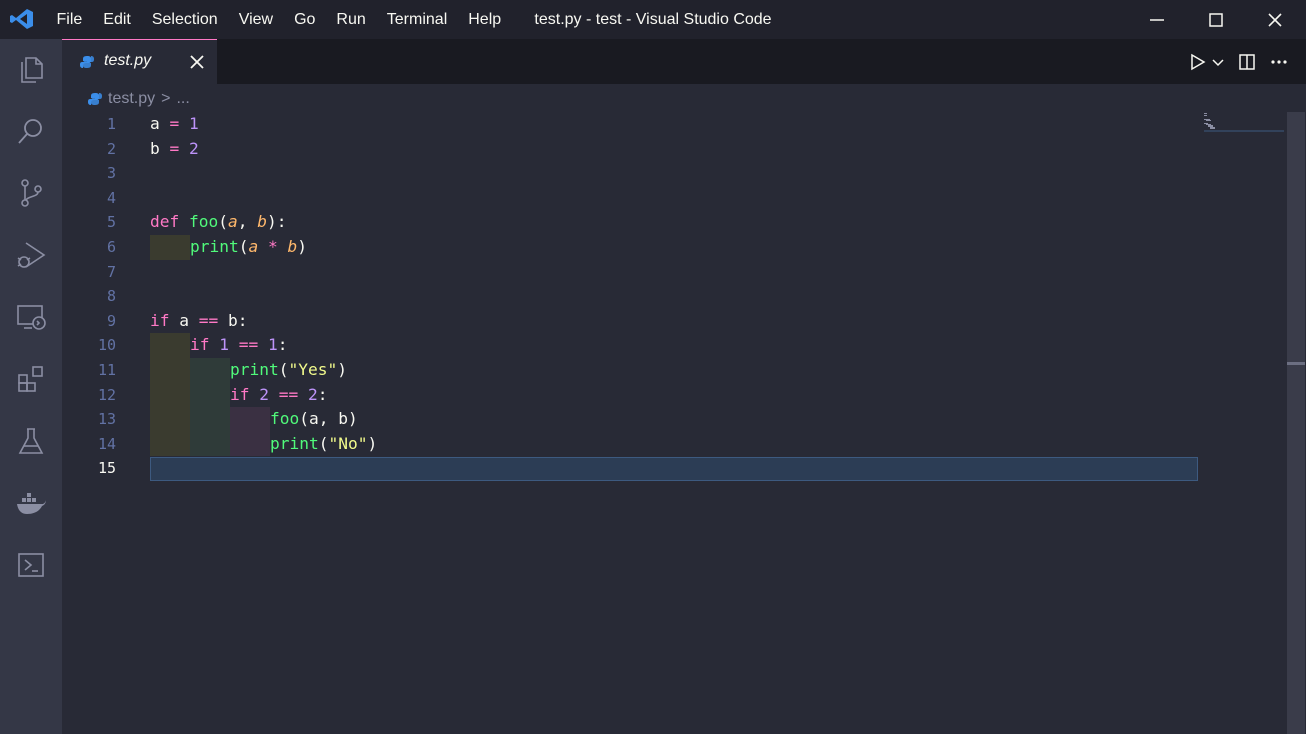  What do you see at coordinates (31, 441) in the screenshot?
I see `testing-icon` at bounding box center [31, 441].